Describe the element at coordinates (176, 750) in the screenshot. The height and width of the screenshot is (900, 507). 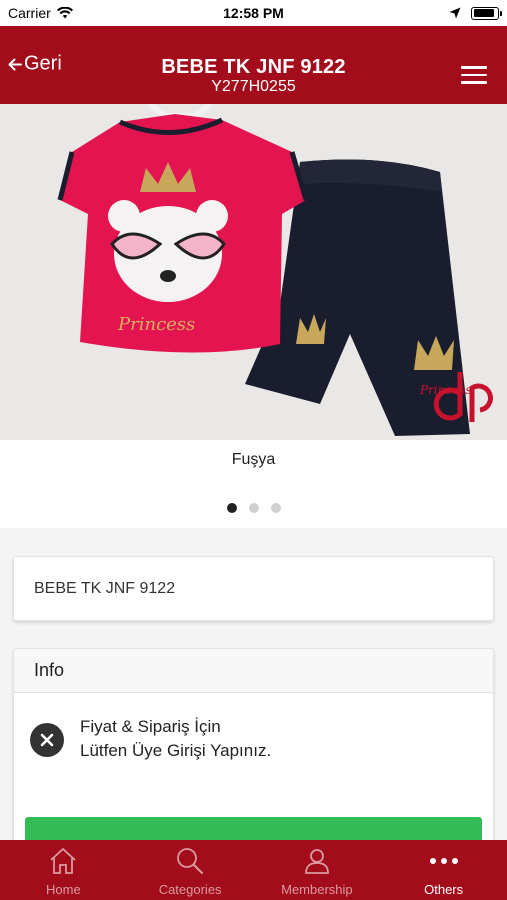
I see `info-message-line2: Lütfen Üye Girişi Yapınız.` at that location.